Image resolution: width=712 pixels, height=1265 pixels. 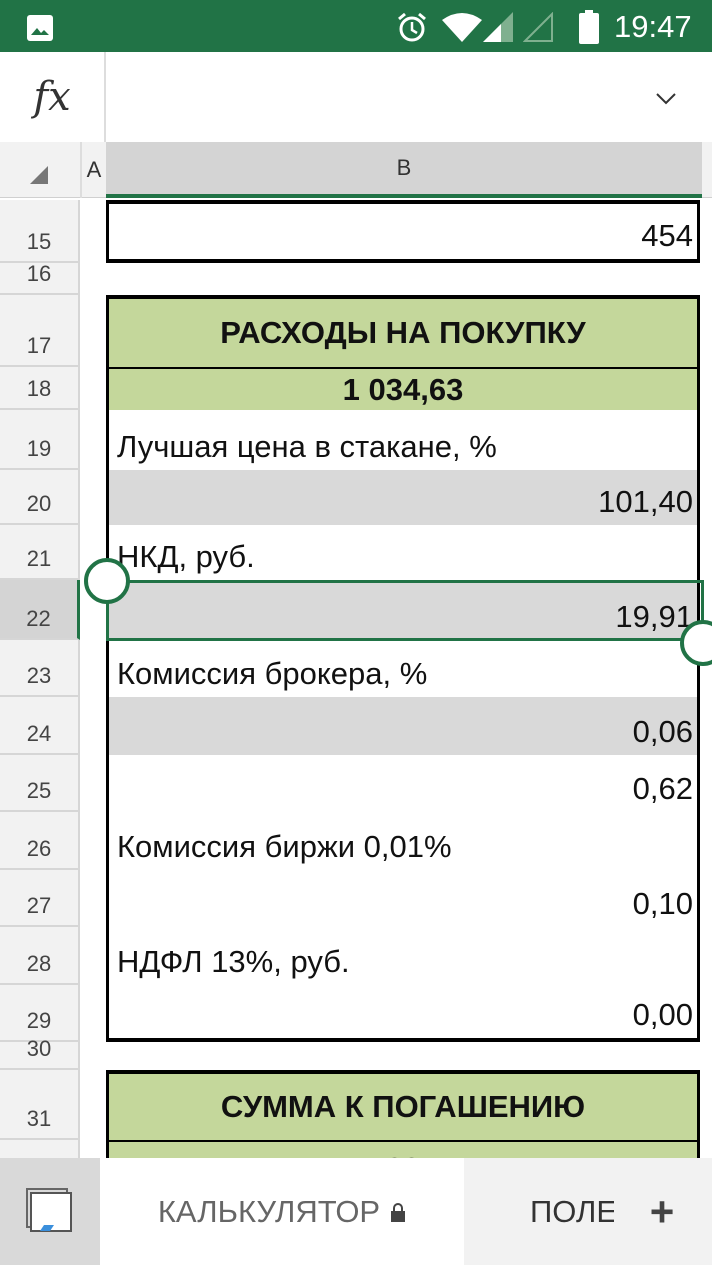 I want to click on cell-b31: СУММА К ПОГАШЕНИЮ, so click(x=403, y=1105).